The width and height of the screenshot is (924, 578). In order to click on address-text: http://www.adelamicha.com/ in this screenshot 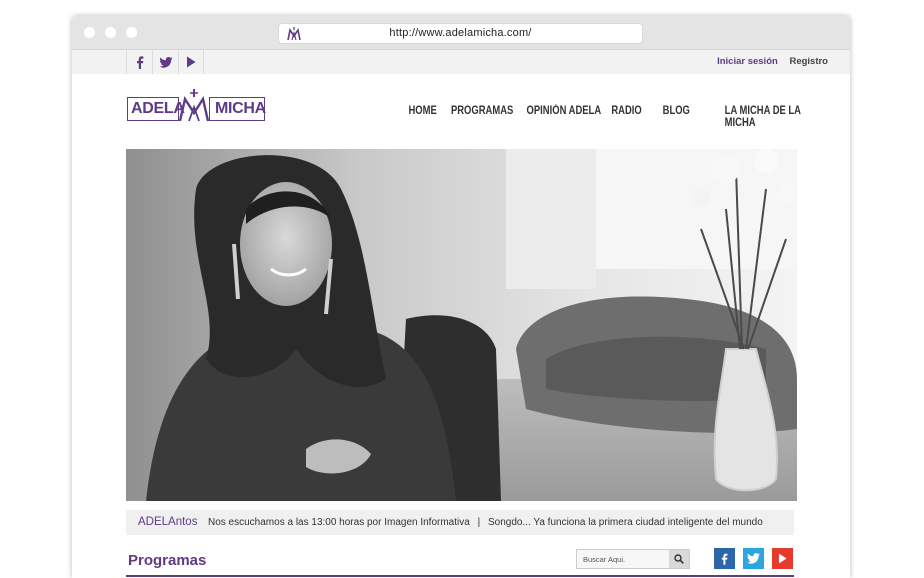, I will do `click(460, 33)`.